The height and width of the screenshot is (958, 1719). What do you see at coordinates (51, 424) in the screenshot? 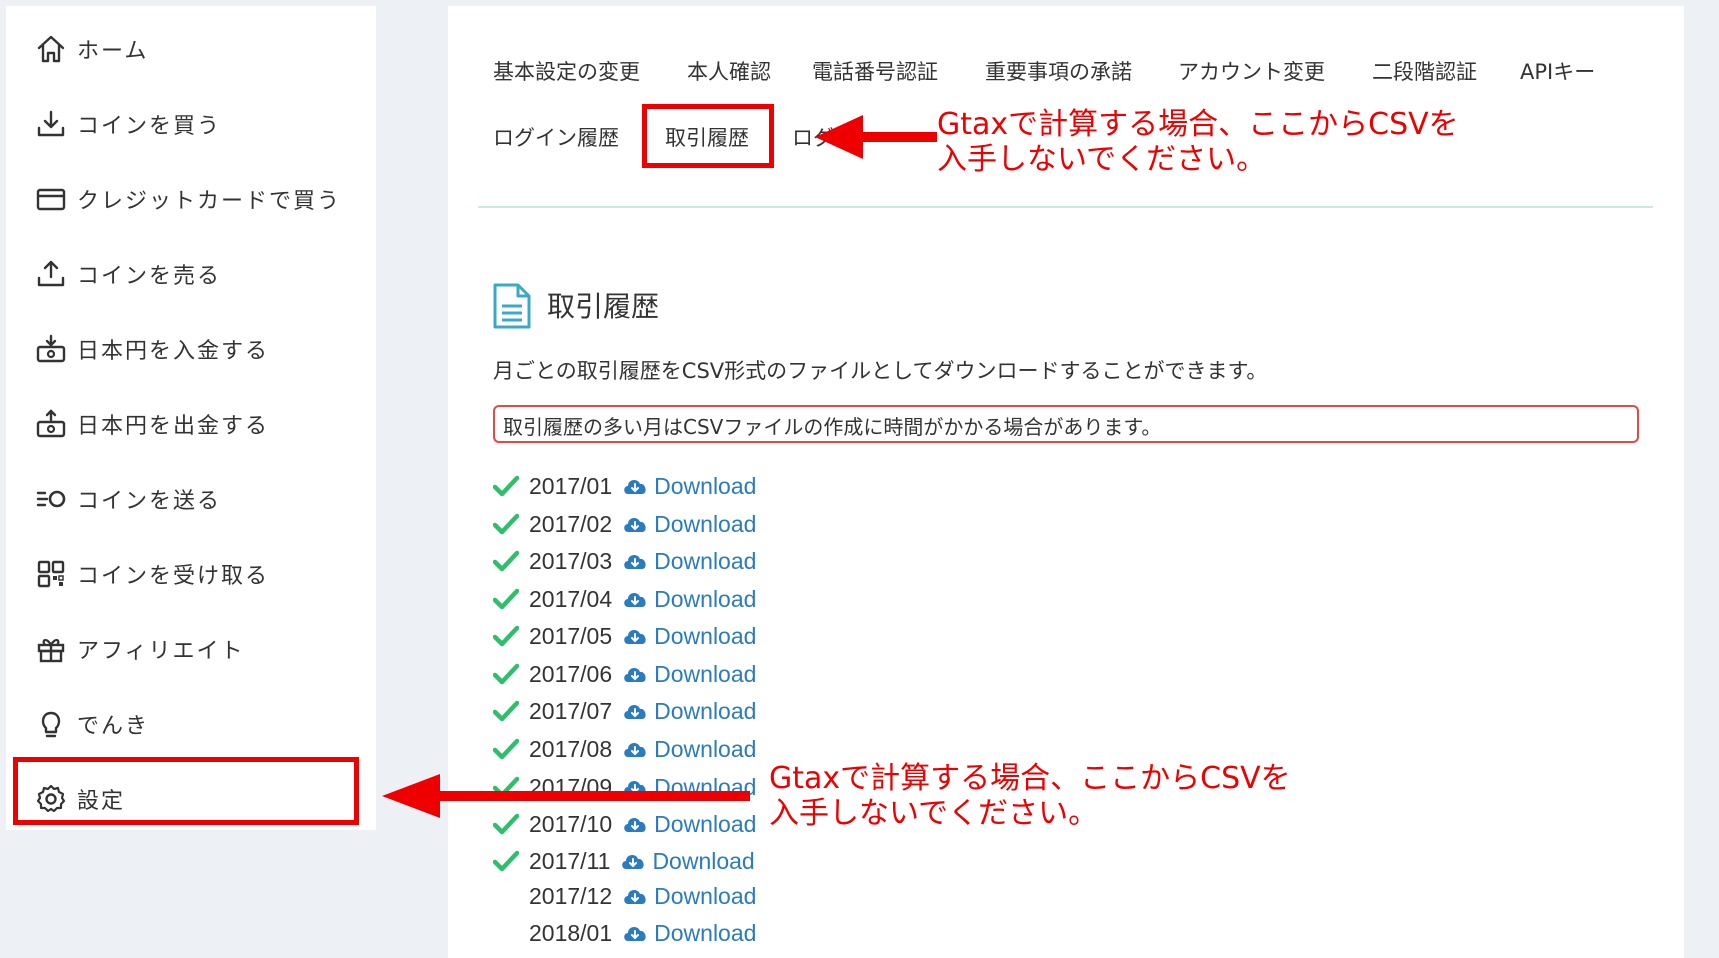
I see `withdraw-icon` at bounding box center [51, 424].